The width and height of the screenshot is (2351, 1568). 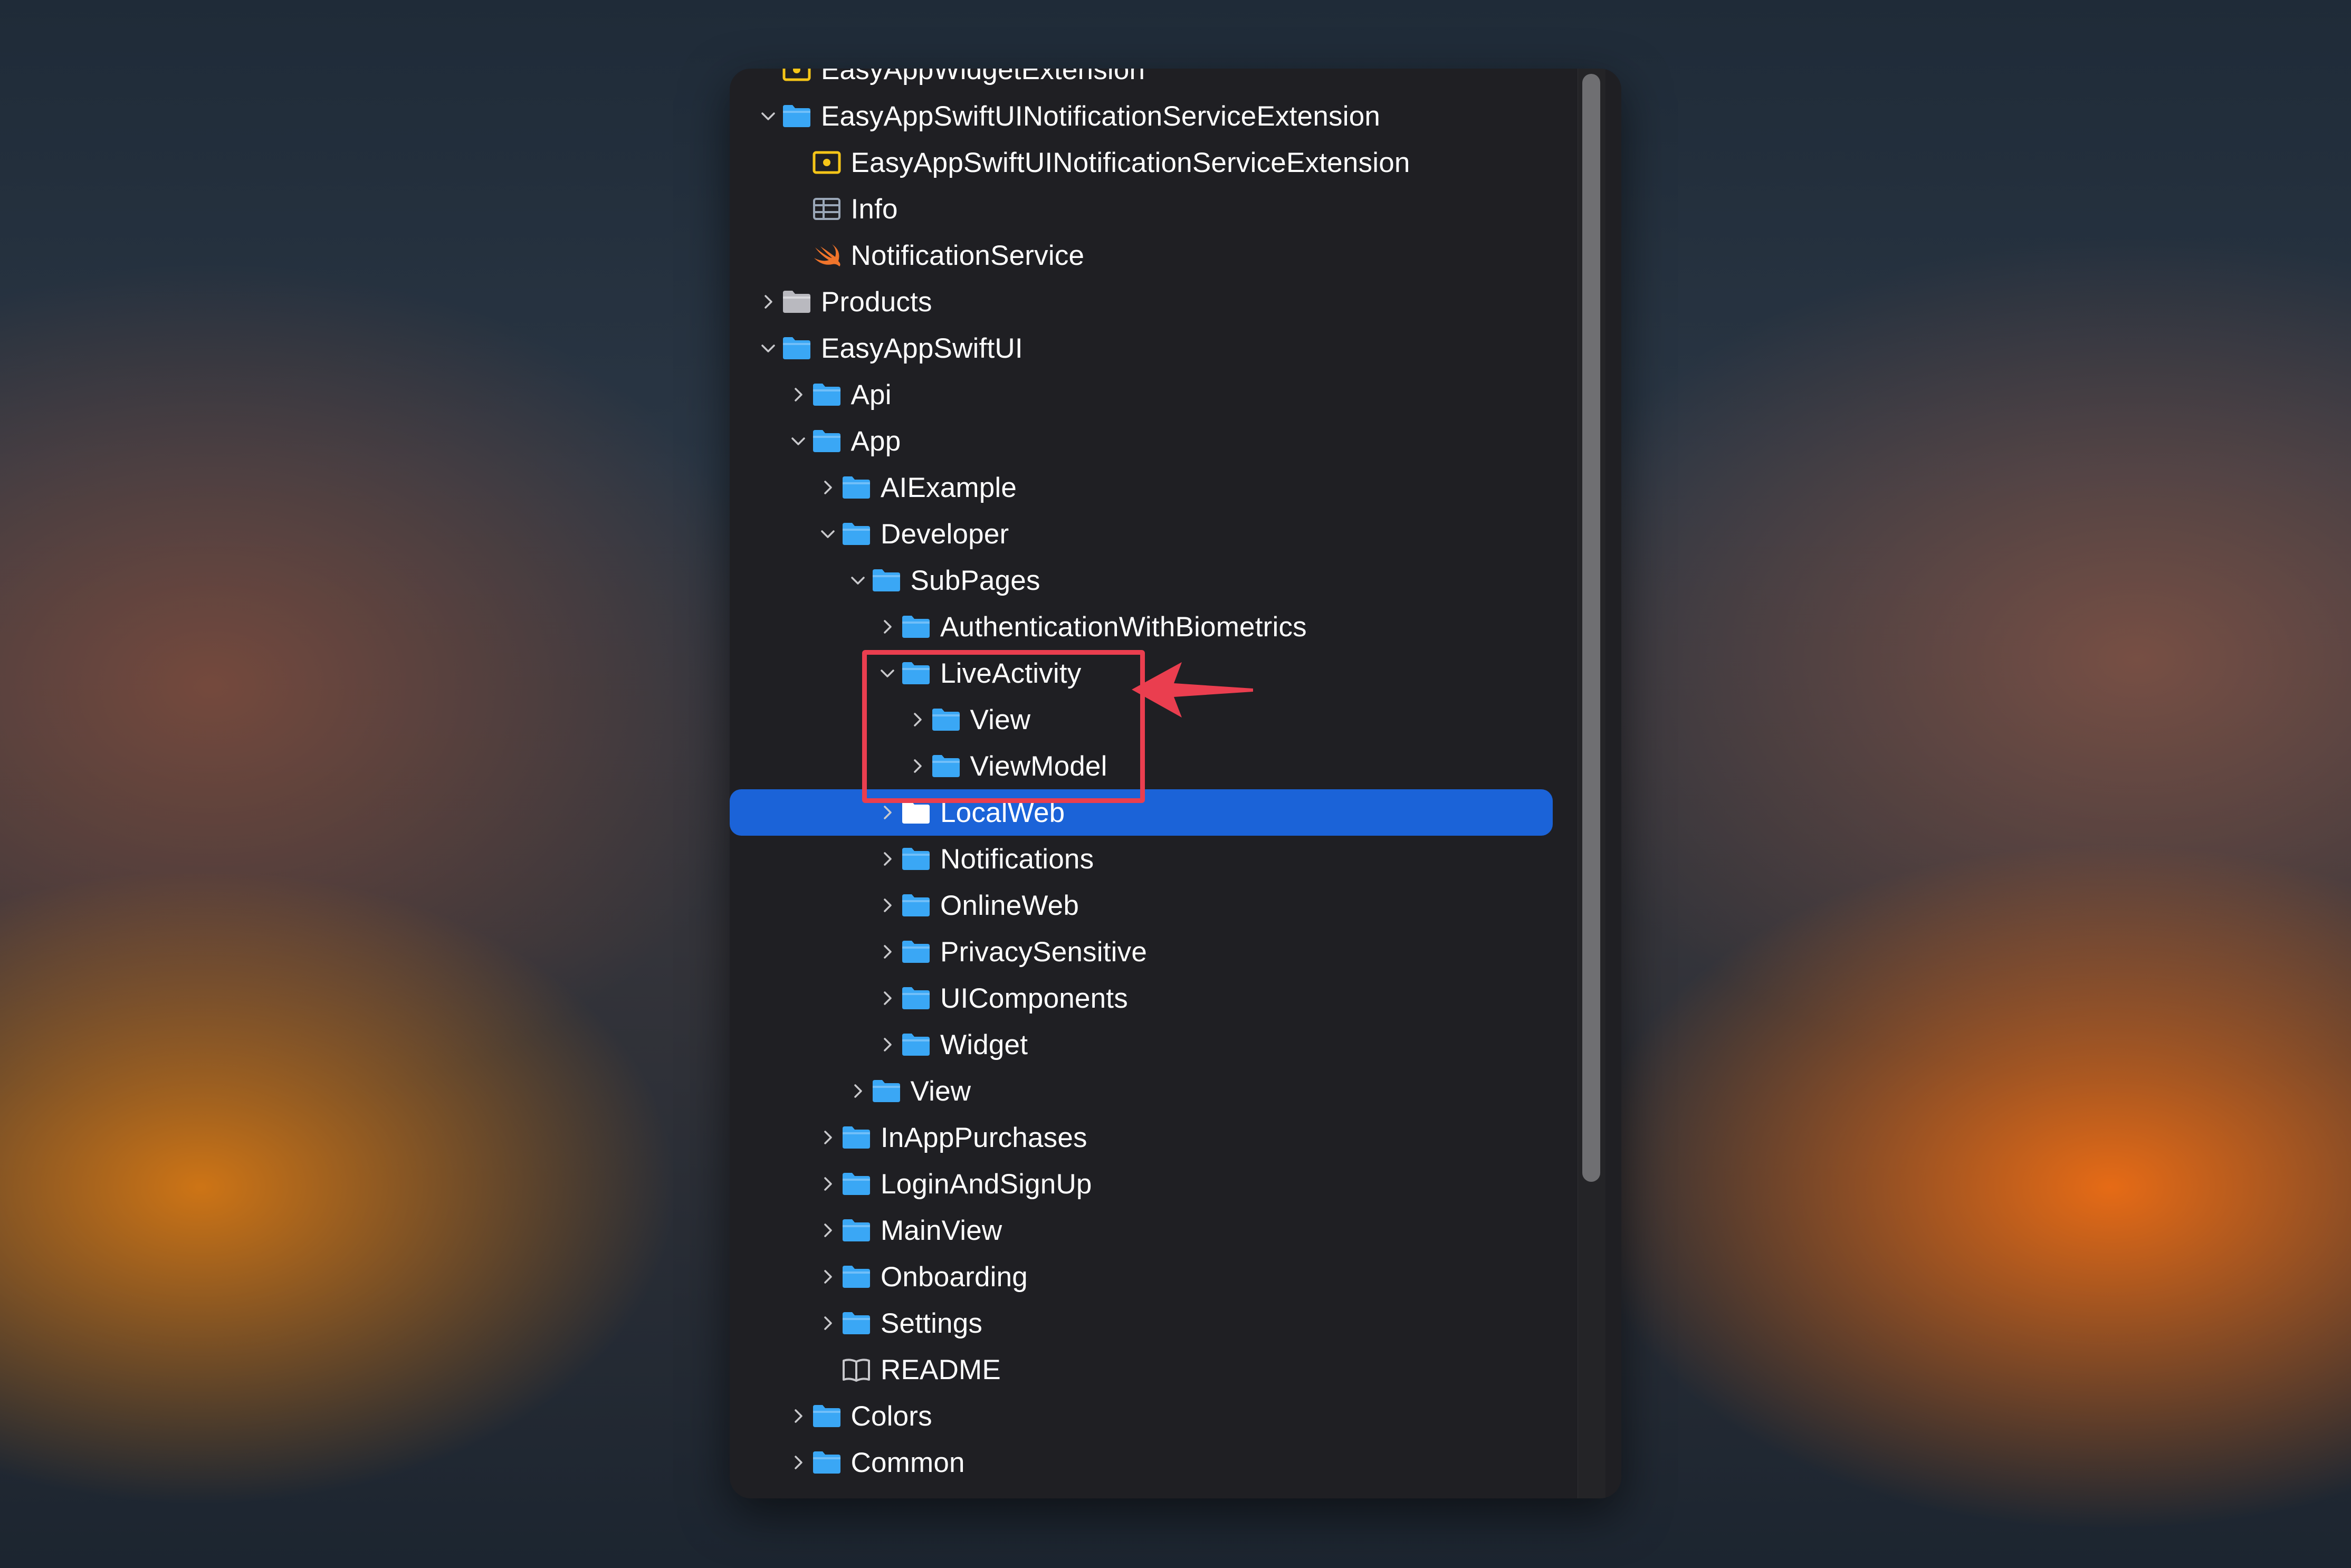 I want to click on navigator-item-colors: Colors, so click(x=1141, y=1416).